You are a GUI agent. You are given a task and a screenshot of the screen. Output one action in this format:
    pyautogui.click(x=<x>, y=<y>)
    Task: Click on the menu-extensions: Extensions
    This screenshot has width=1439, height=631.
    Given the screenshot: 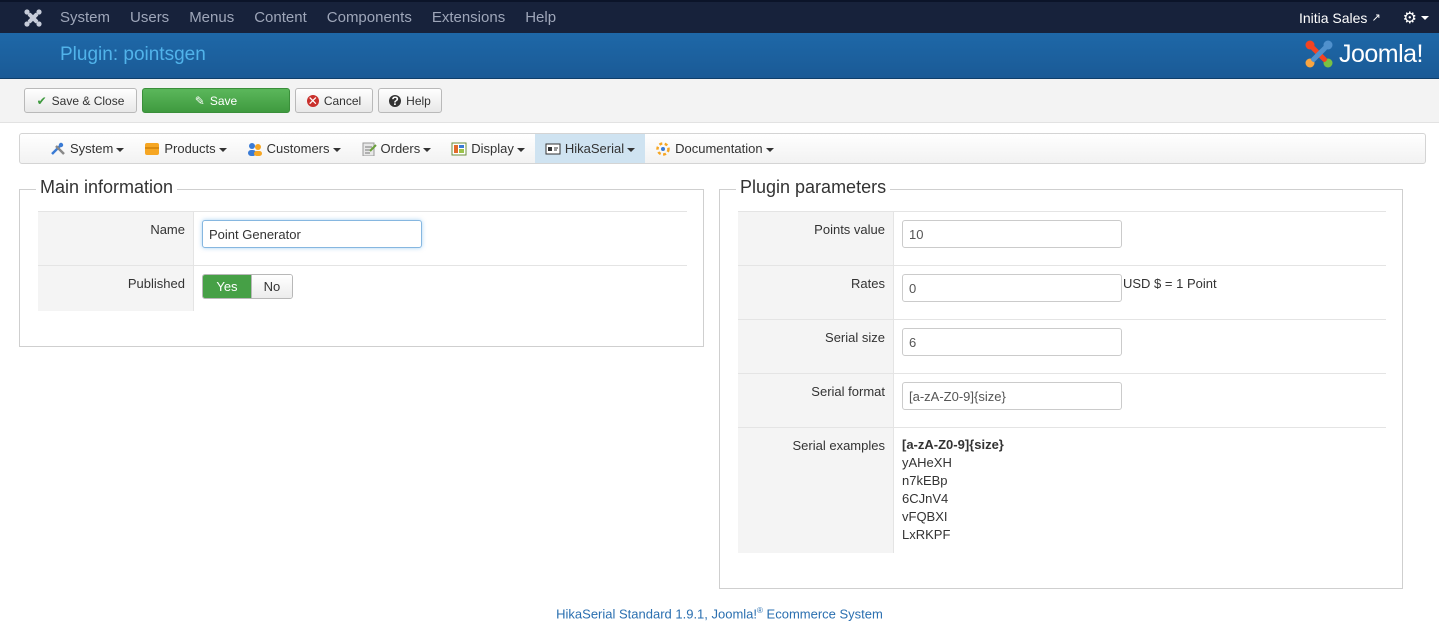 What is the action you would take?
    pyautogui.click(x=468, y=17)
    